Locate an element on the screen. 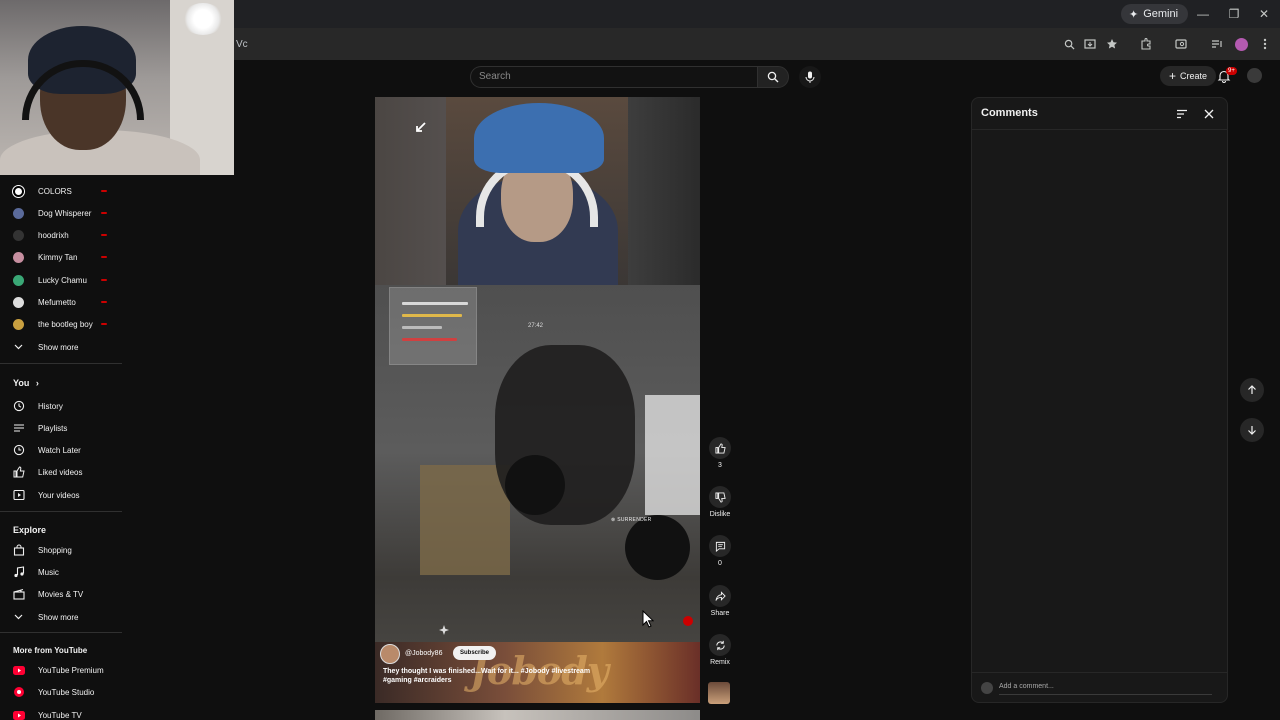  previous-short-button is located at coordinates (1252, 390).